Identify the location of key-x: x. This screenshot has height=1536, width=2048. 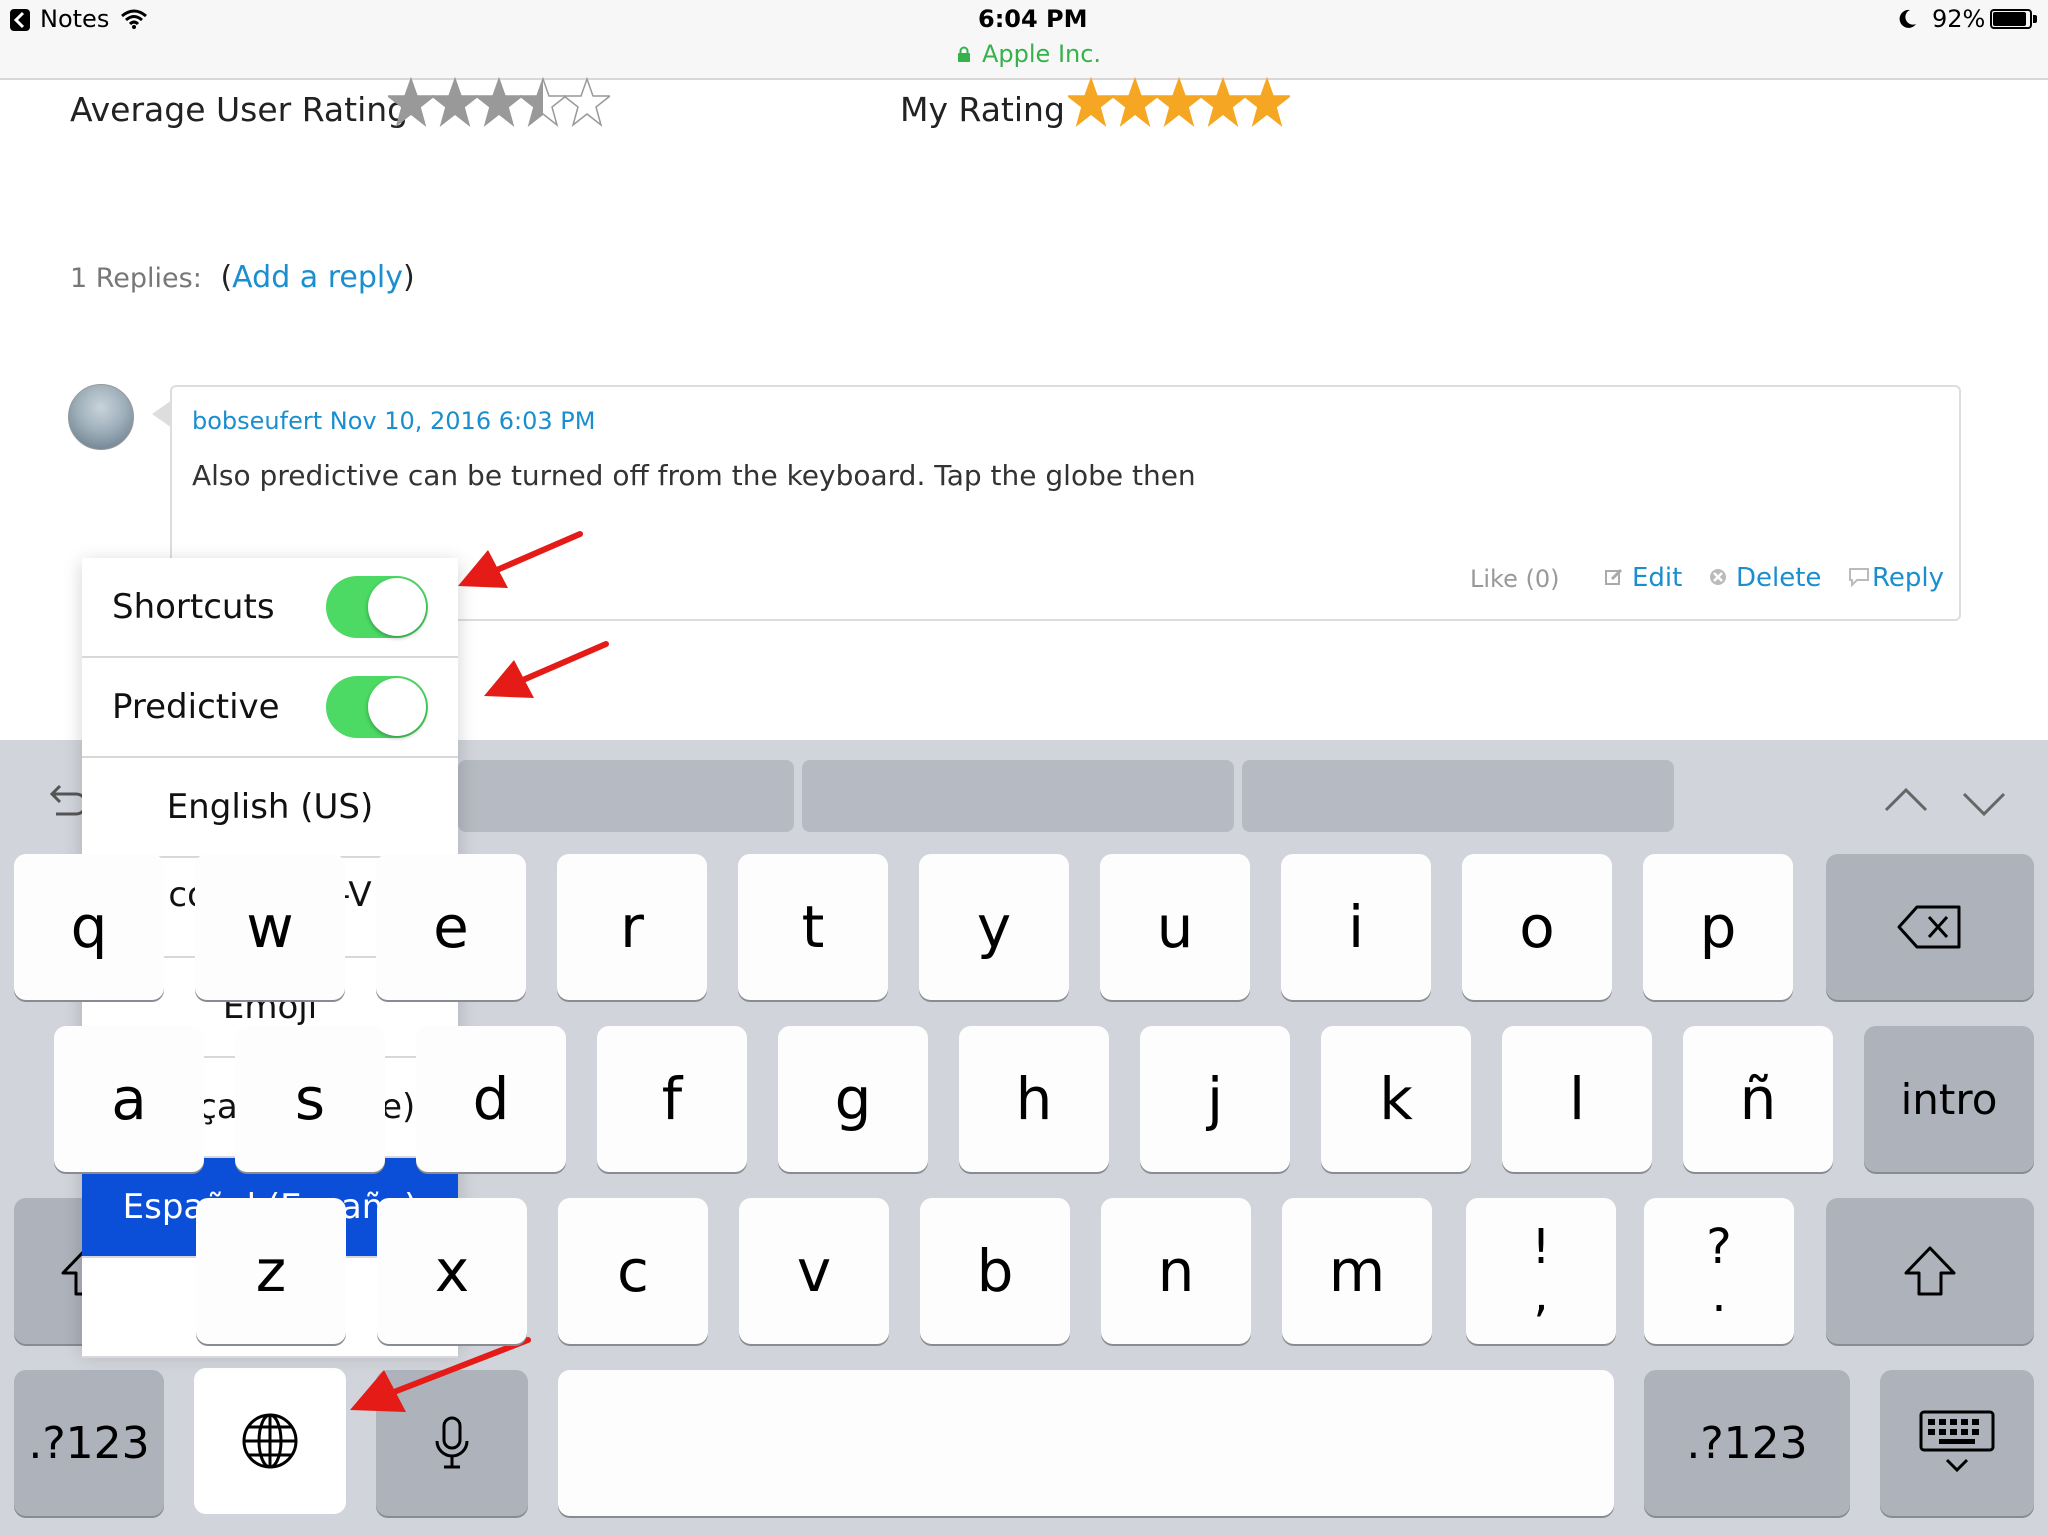
(452, 1271).